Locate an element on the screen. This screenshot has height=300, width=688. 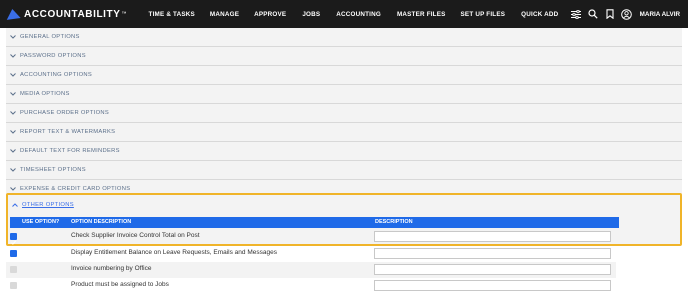
section-timesheet-options: TIMESHEET OPTIONS is located at coordinates (344, 170).